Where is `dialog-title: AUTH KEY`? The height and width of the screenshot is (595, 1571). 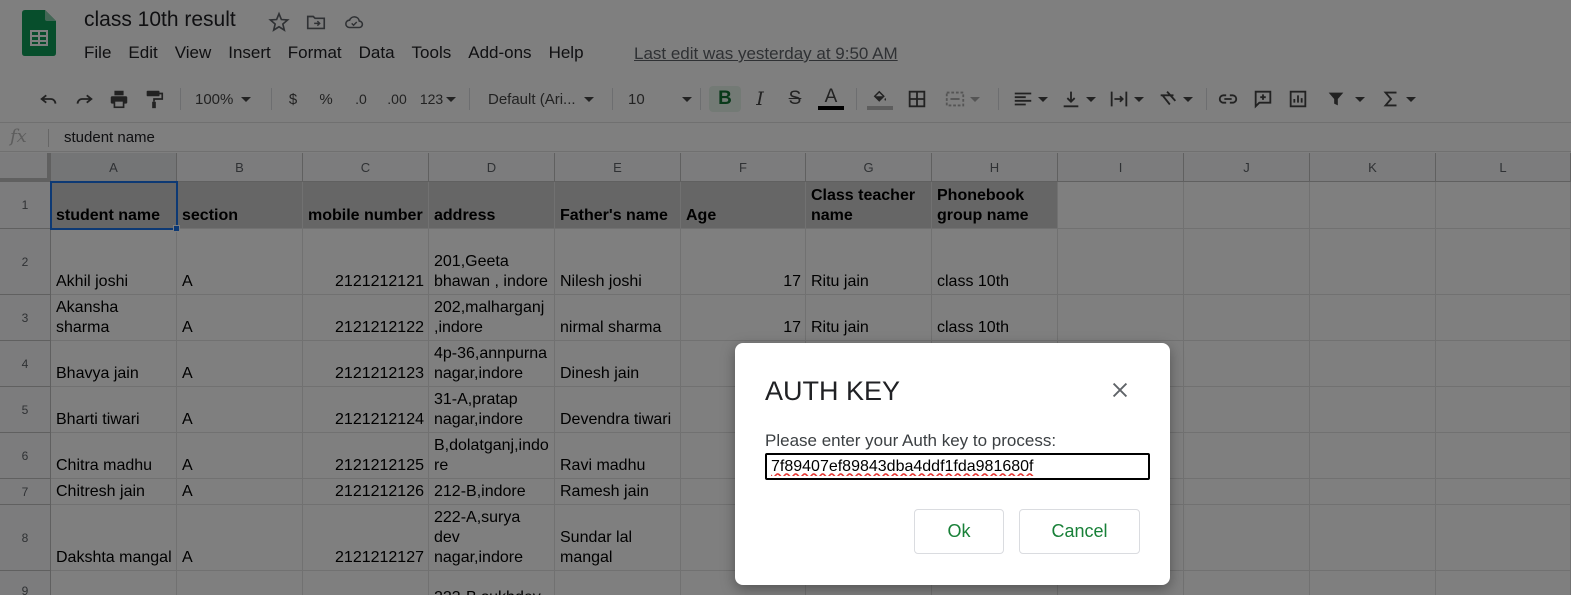 dialog-title: AUTH KEY is located at coordinates (833, 391).